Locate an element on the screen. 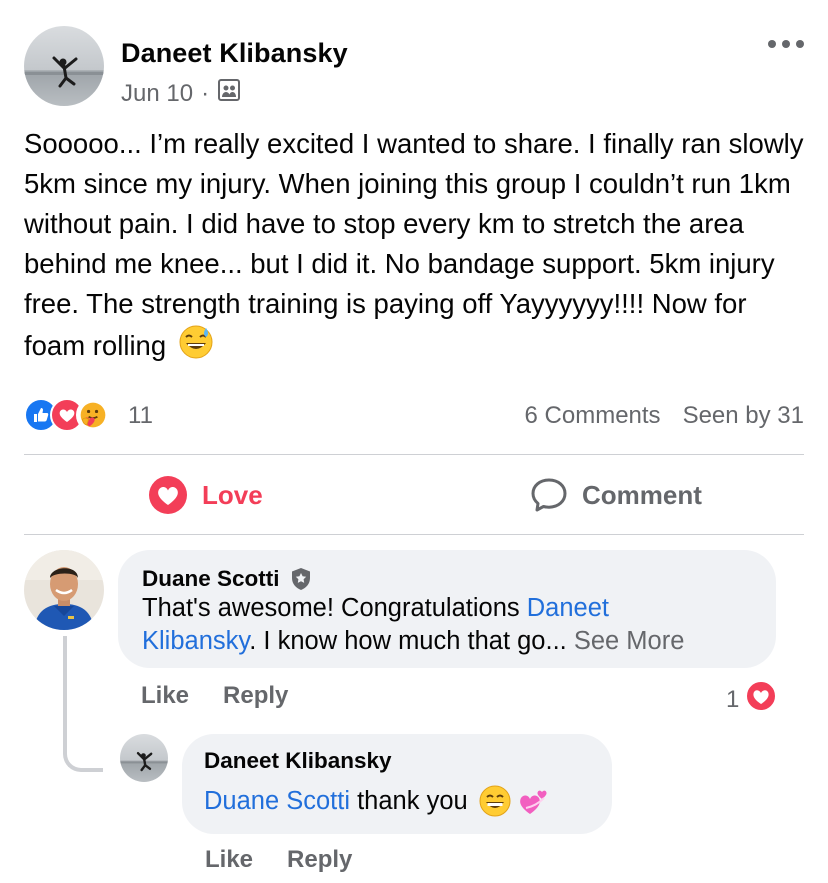 This screenshot has height=883, width=828. love-button: Love is located at coordinates (205, 495).